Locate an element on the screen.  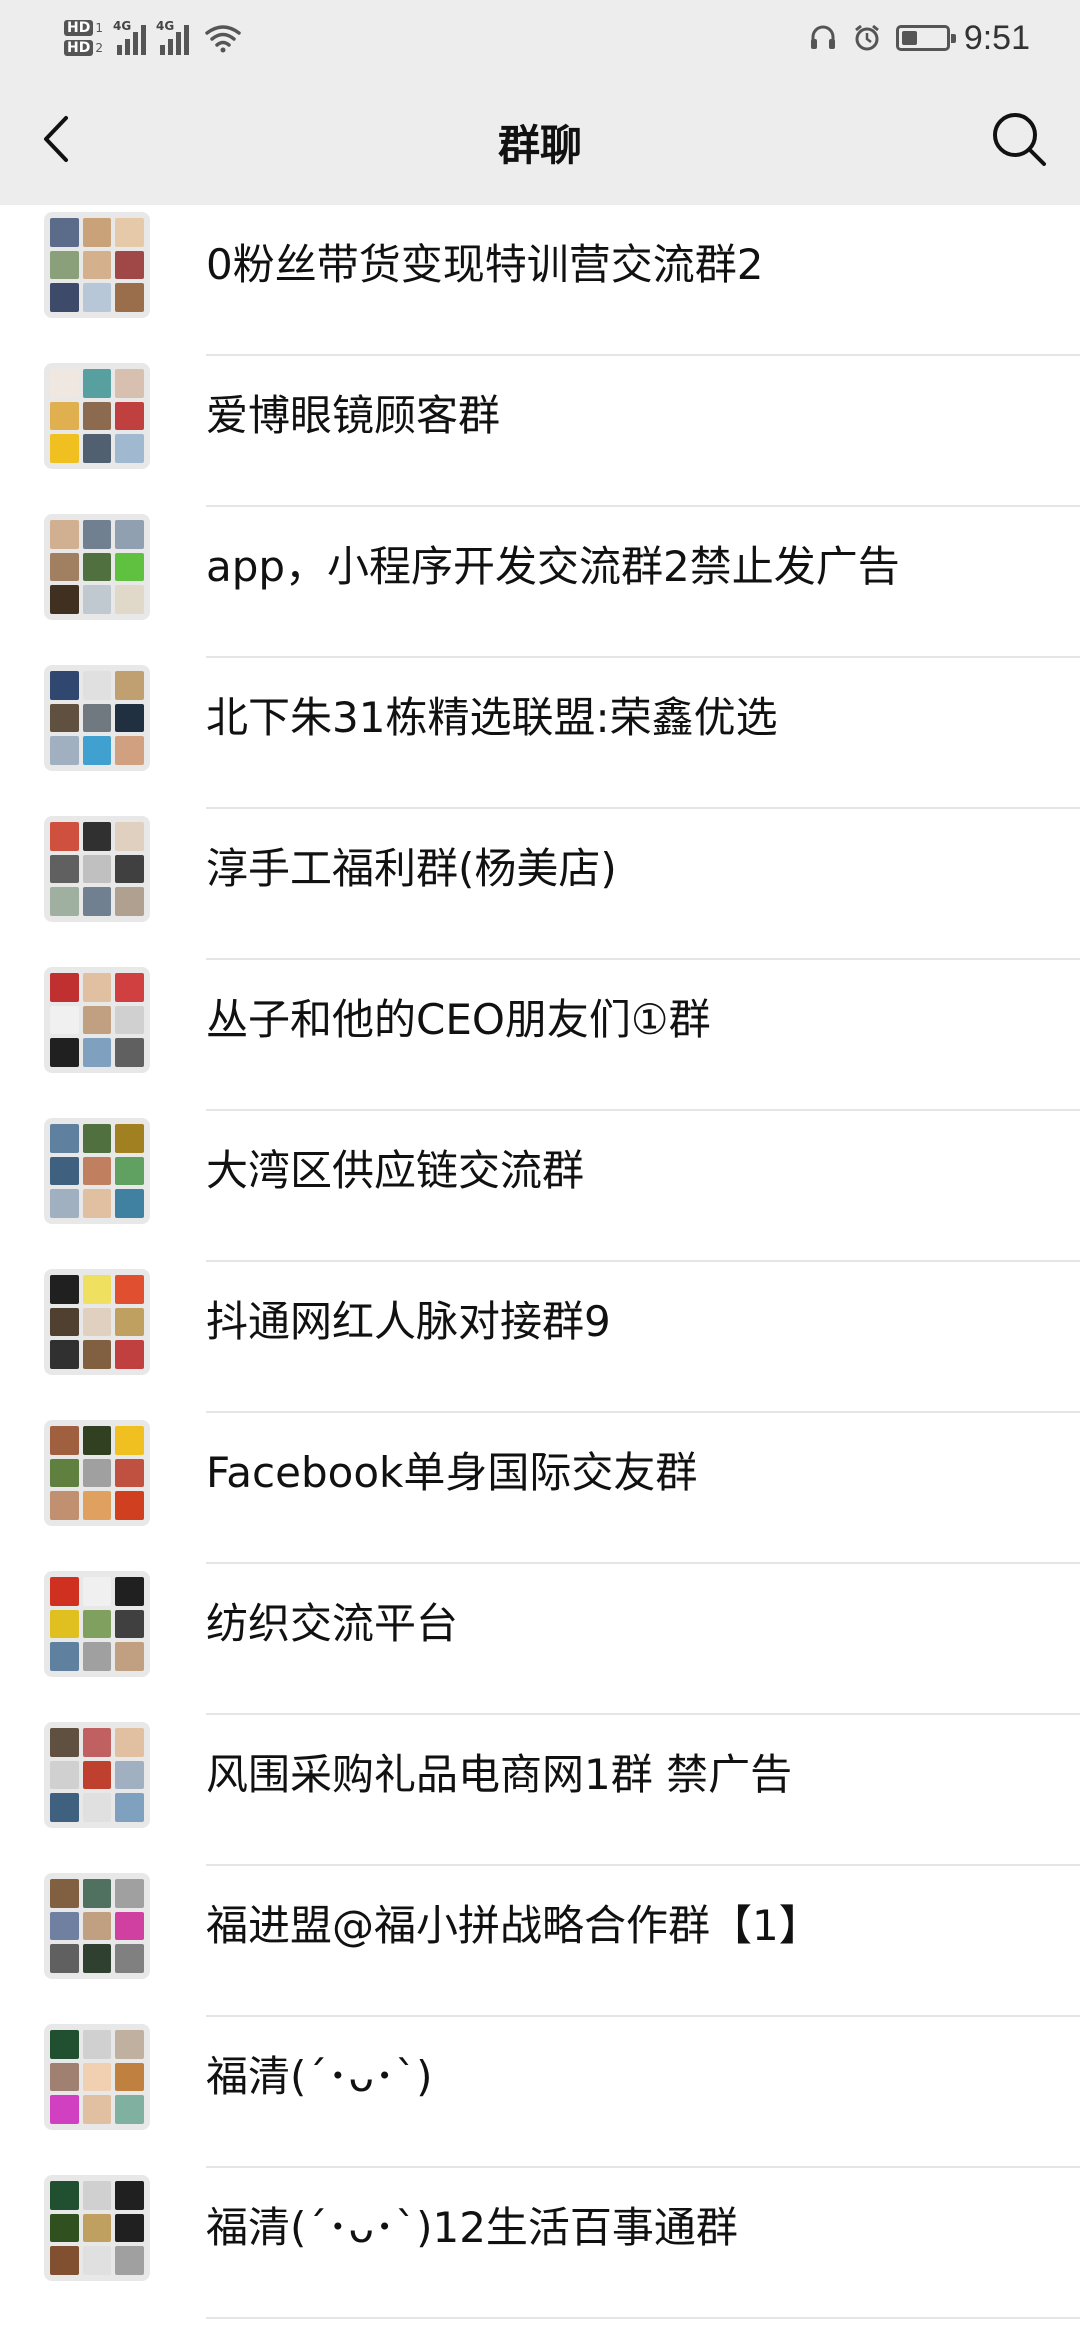
group-list-item: 丛子和他的CEO朋友们①群 is located at coordinates (540, 1035).